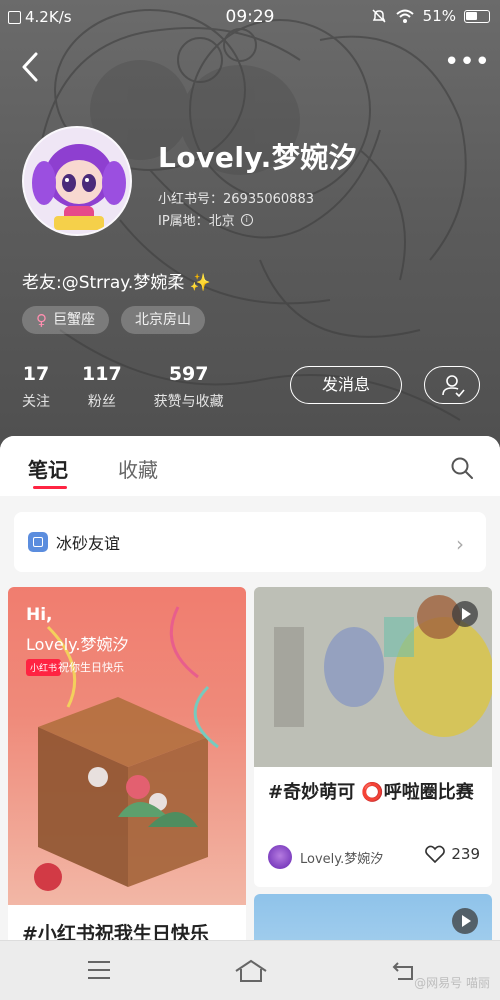 The height and width of the screenshot is (1000, 500). What do you see at coordinates (138, 468) in the screenshot?
I see `tab-collections: 收藏` at bounding box center [138, 468].